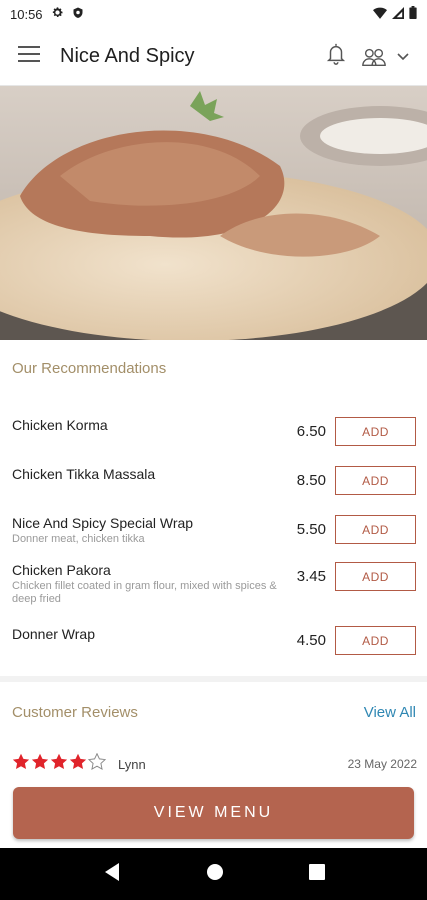  What do you see at coordinates (78, 14) in the screenshot?
I see `shield-icon` at bounding box center [78, 14].